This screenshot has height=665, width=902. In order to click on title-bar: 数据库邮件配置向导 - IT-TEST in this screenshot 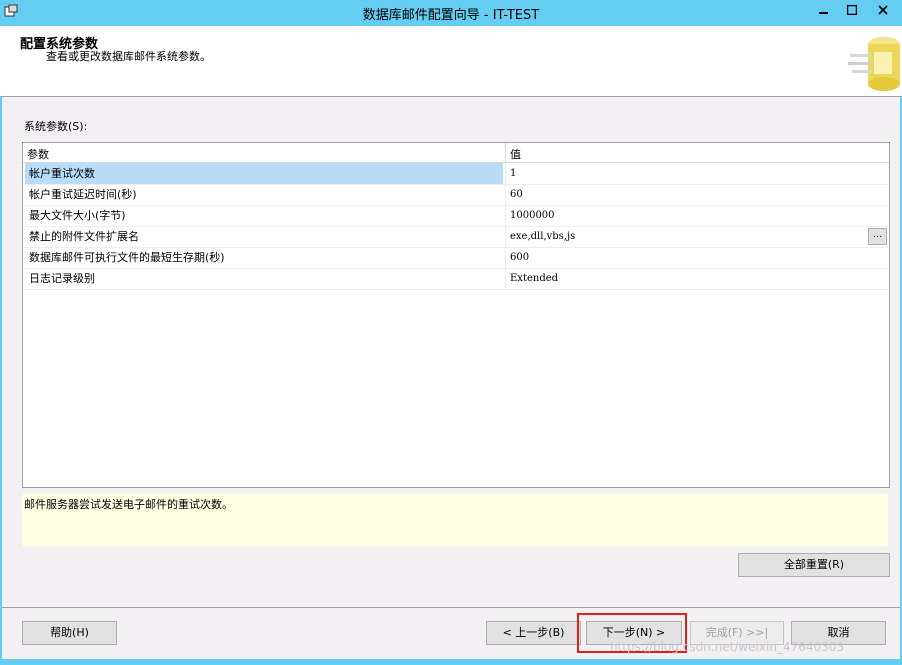, I will do `click(451, 13)`.